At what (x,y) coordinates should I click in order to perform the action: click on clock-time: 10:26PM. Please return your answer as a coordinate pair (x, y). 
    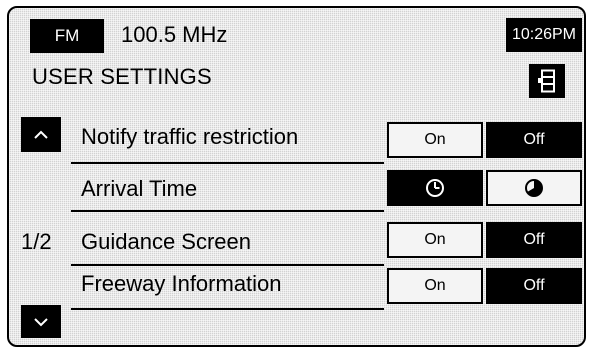
    Looking at the image, I should click on (544, 34).